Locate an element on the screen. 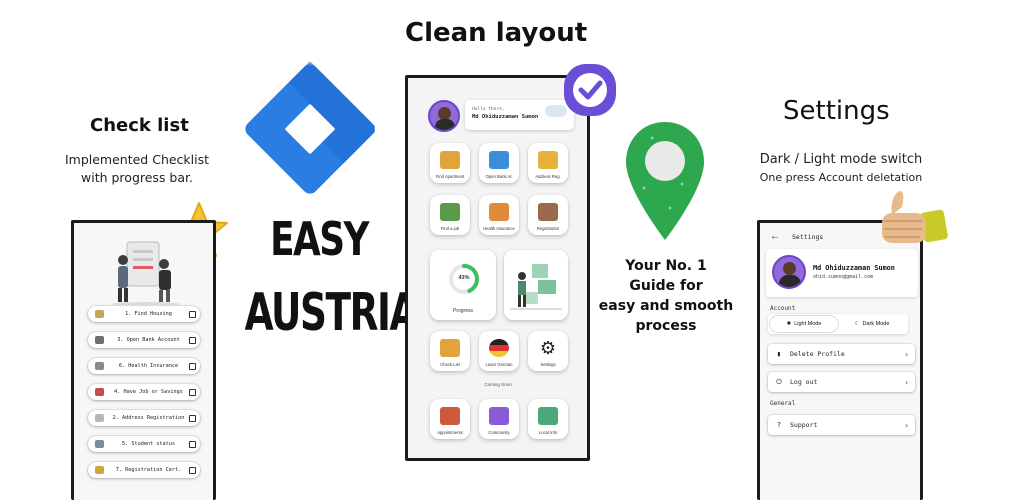 The width and height of the screenshot is (1024, 500). tile-label: Learn German is located at coordinates (499, 364).